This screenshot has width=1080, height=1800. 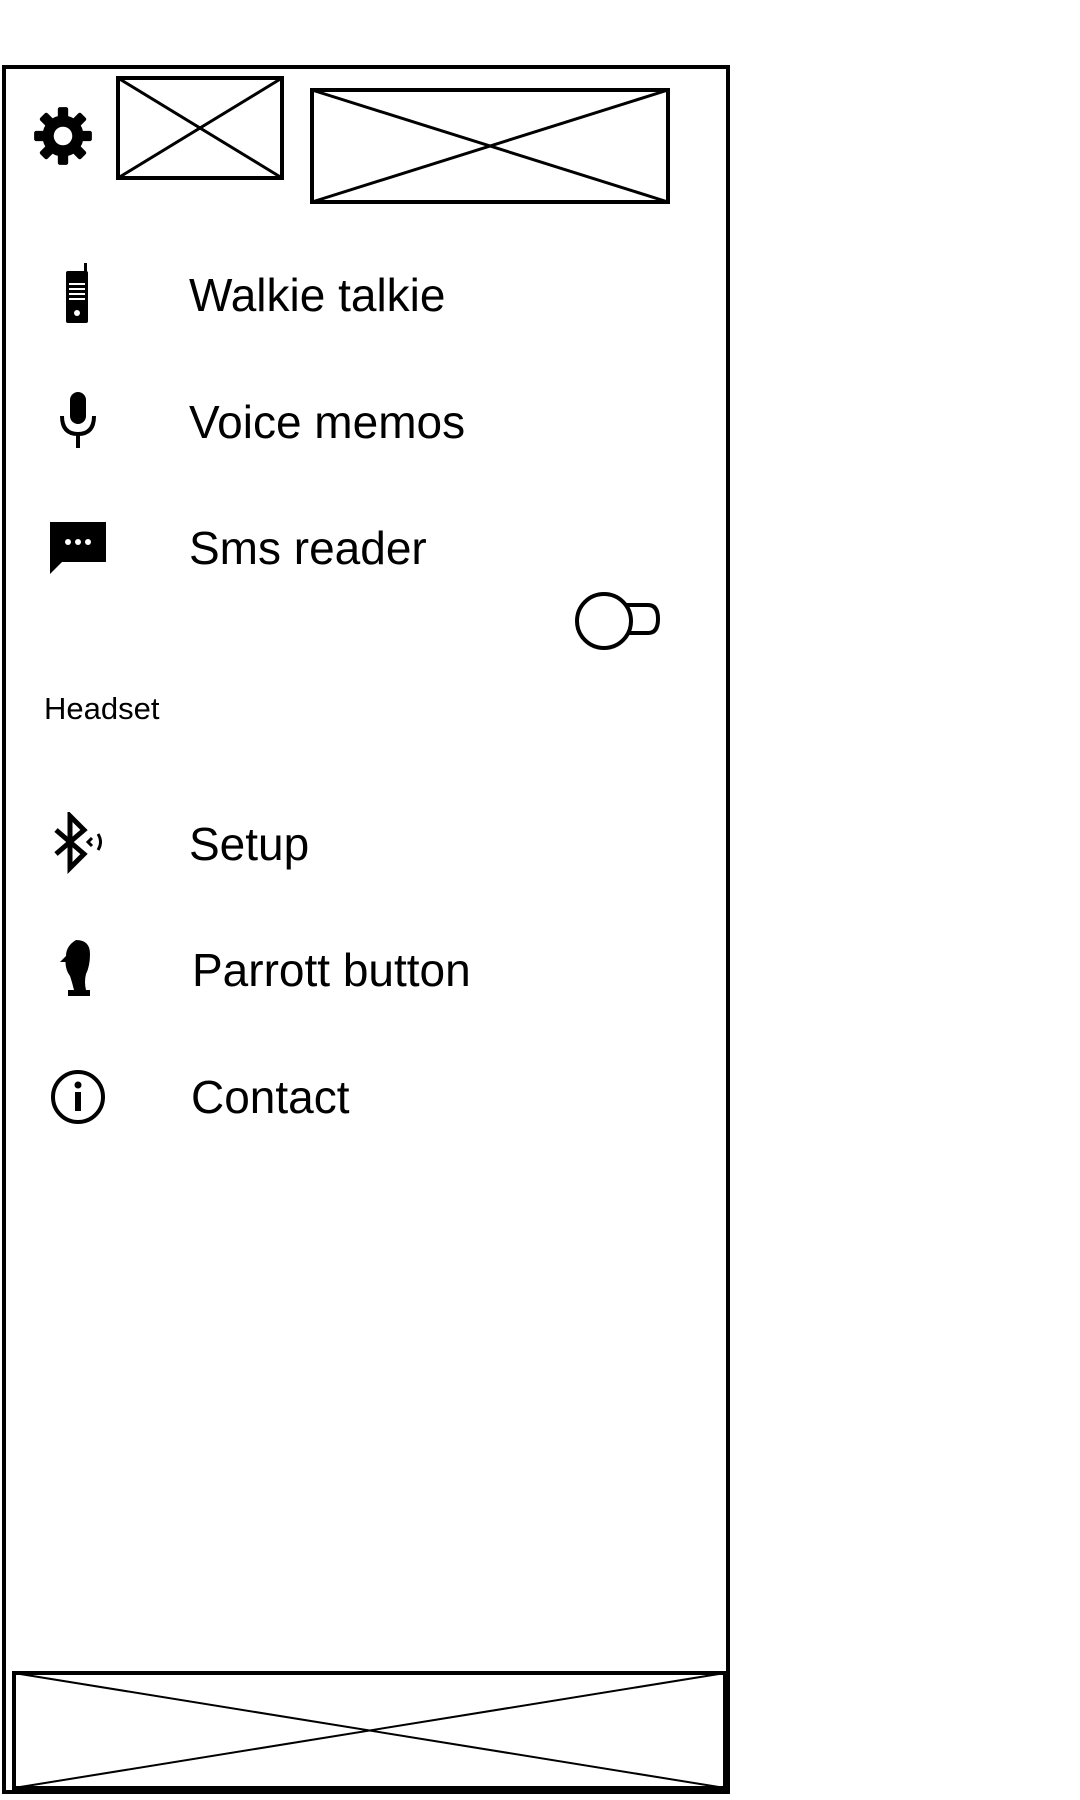 I want to click on parrot-icon, so click(x=78, y=970).